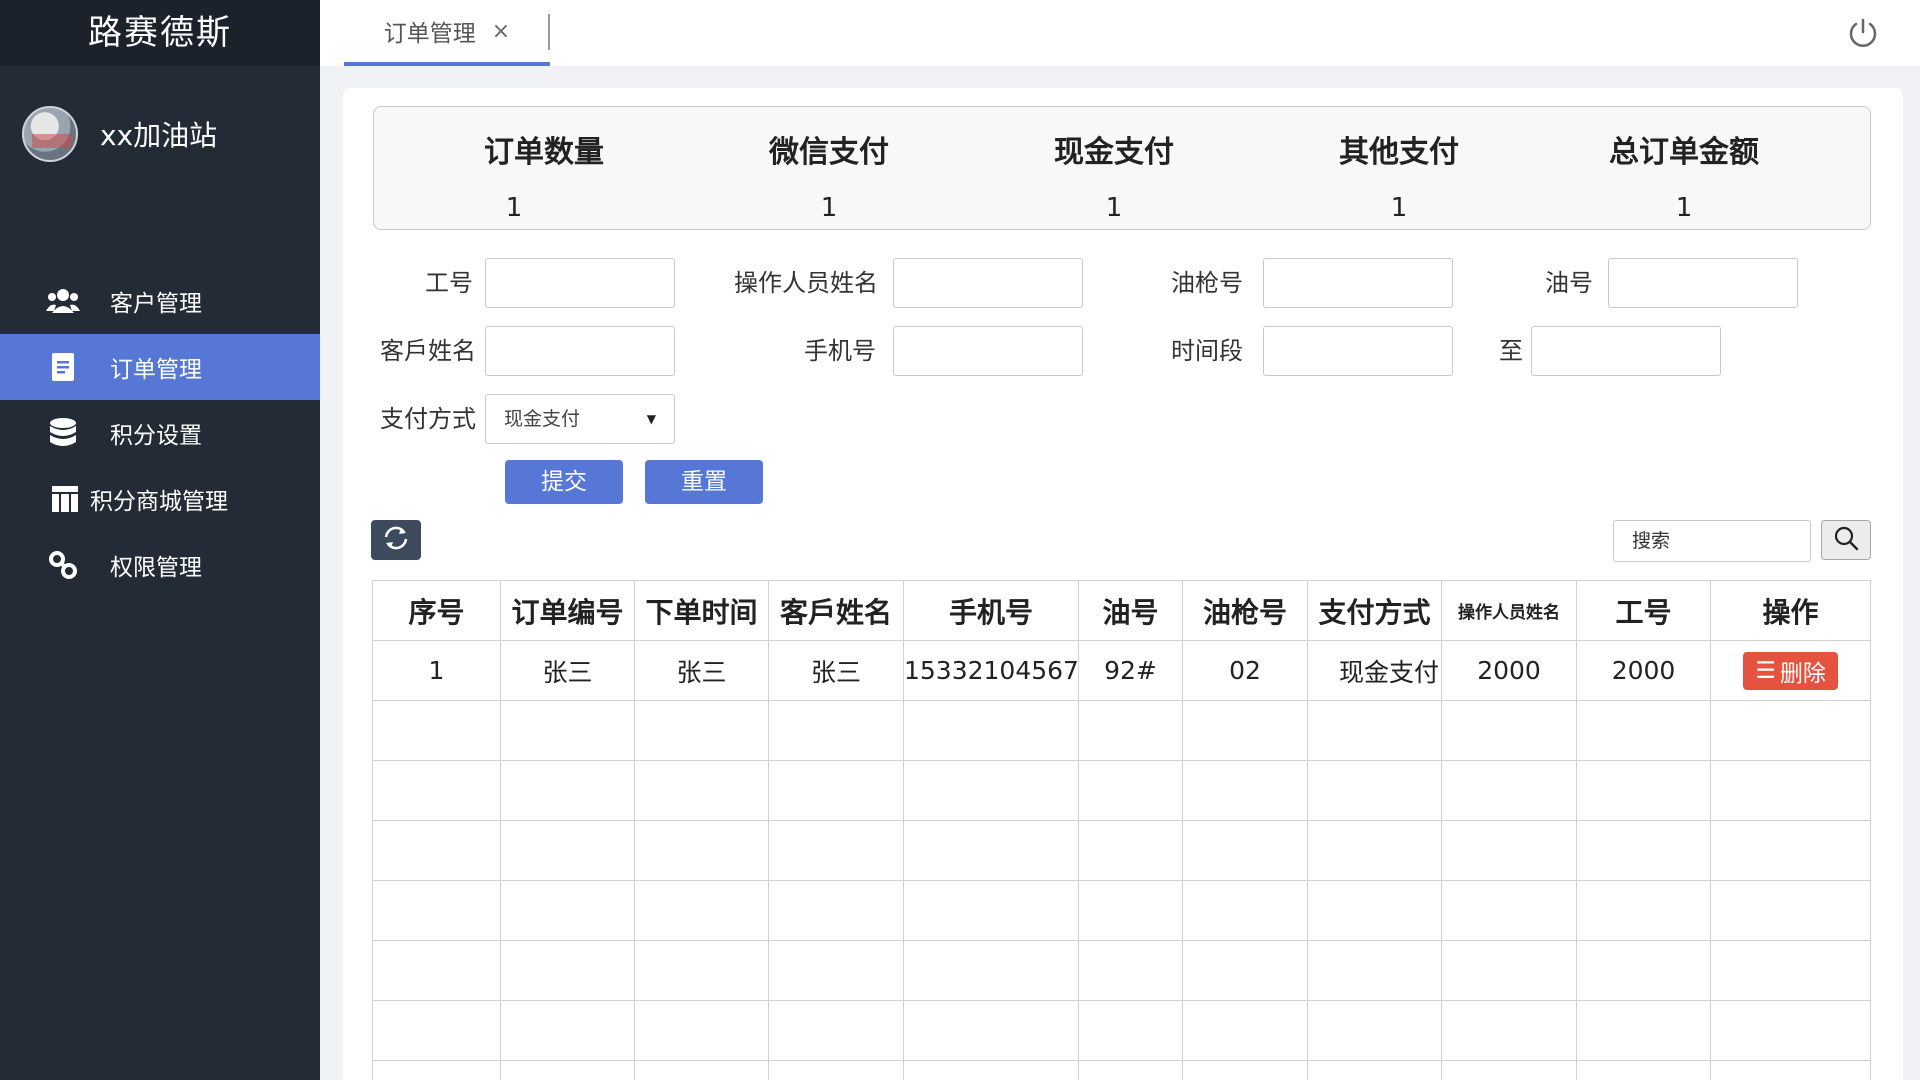 The image size is (1920, 1080). I want to click on nozzle-input, so click(1358, 283).